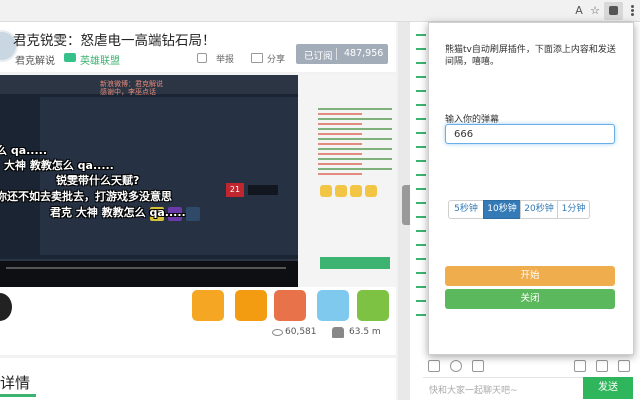 The width and height of the screenshot is (640, 400). What do you see at coordinates (318, 56) in the screenshot?
I see `subscribe-label: 已订阅` at bounding box center [318, 56].